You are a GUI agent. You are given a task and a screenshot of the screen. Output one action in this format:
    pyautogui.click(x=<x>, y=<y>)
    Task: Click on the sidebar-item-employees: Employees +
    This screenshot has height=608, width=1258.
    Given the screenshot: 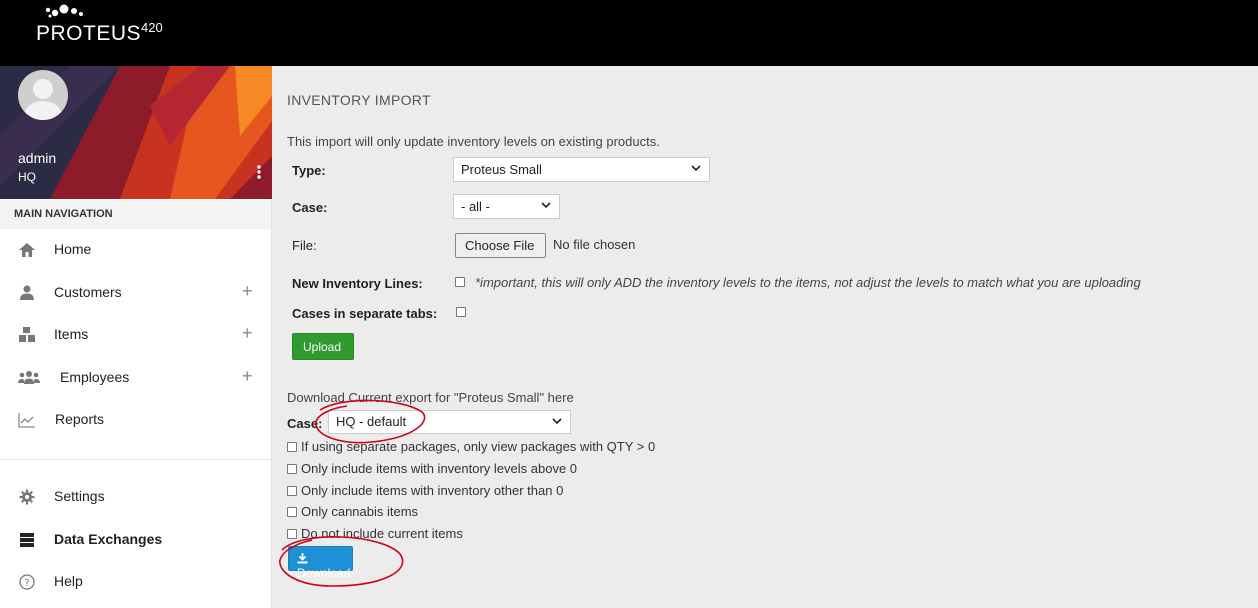 What is the action you would take?
    pyautogui.click(x=135, y=378)
    